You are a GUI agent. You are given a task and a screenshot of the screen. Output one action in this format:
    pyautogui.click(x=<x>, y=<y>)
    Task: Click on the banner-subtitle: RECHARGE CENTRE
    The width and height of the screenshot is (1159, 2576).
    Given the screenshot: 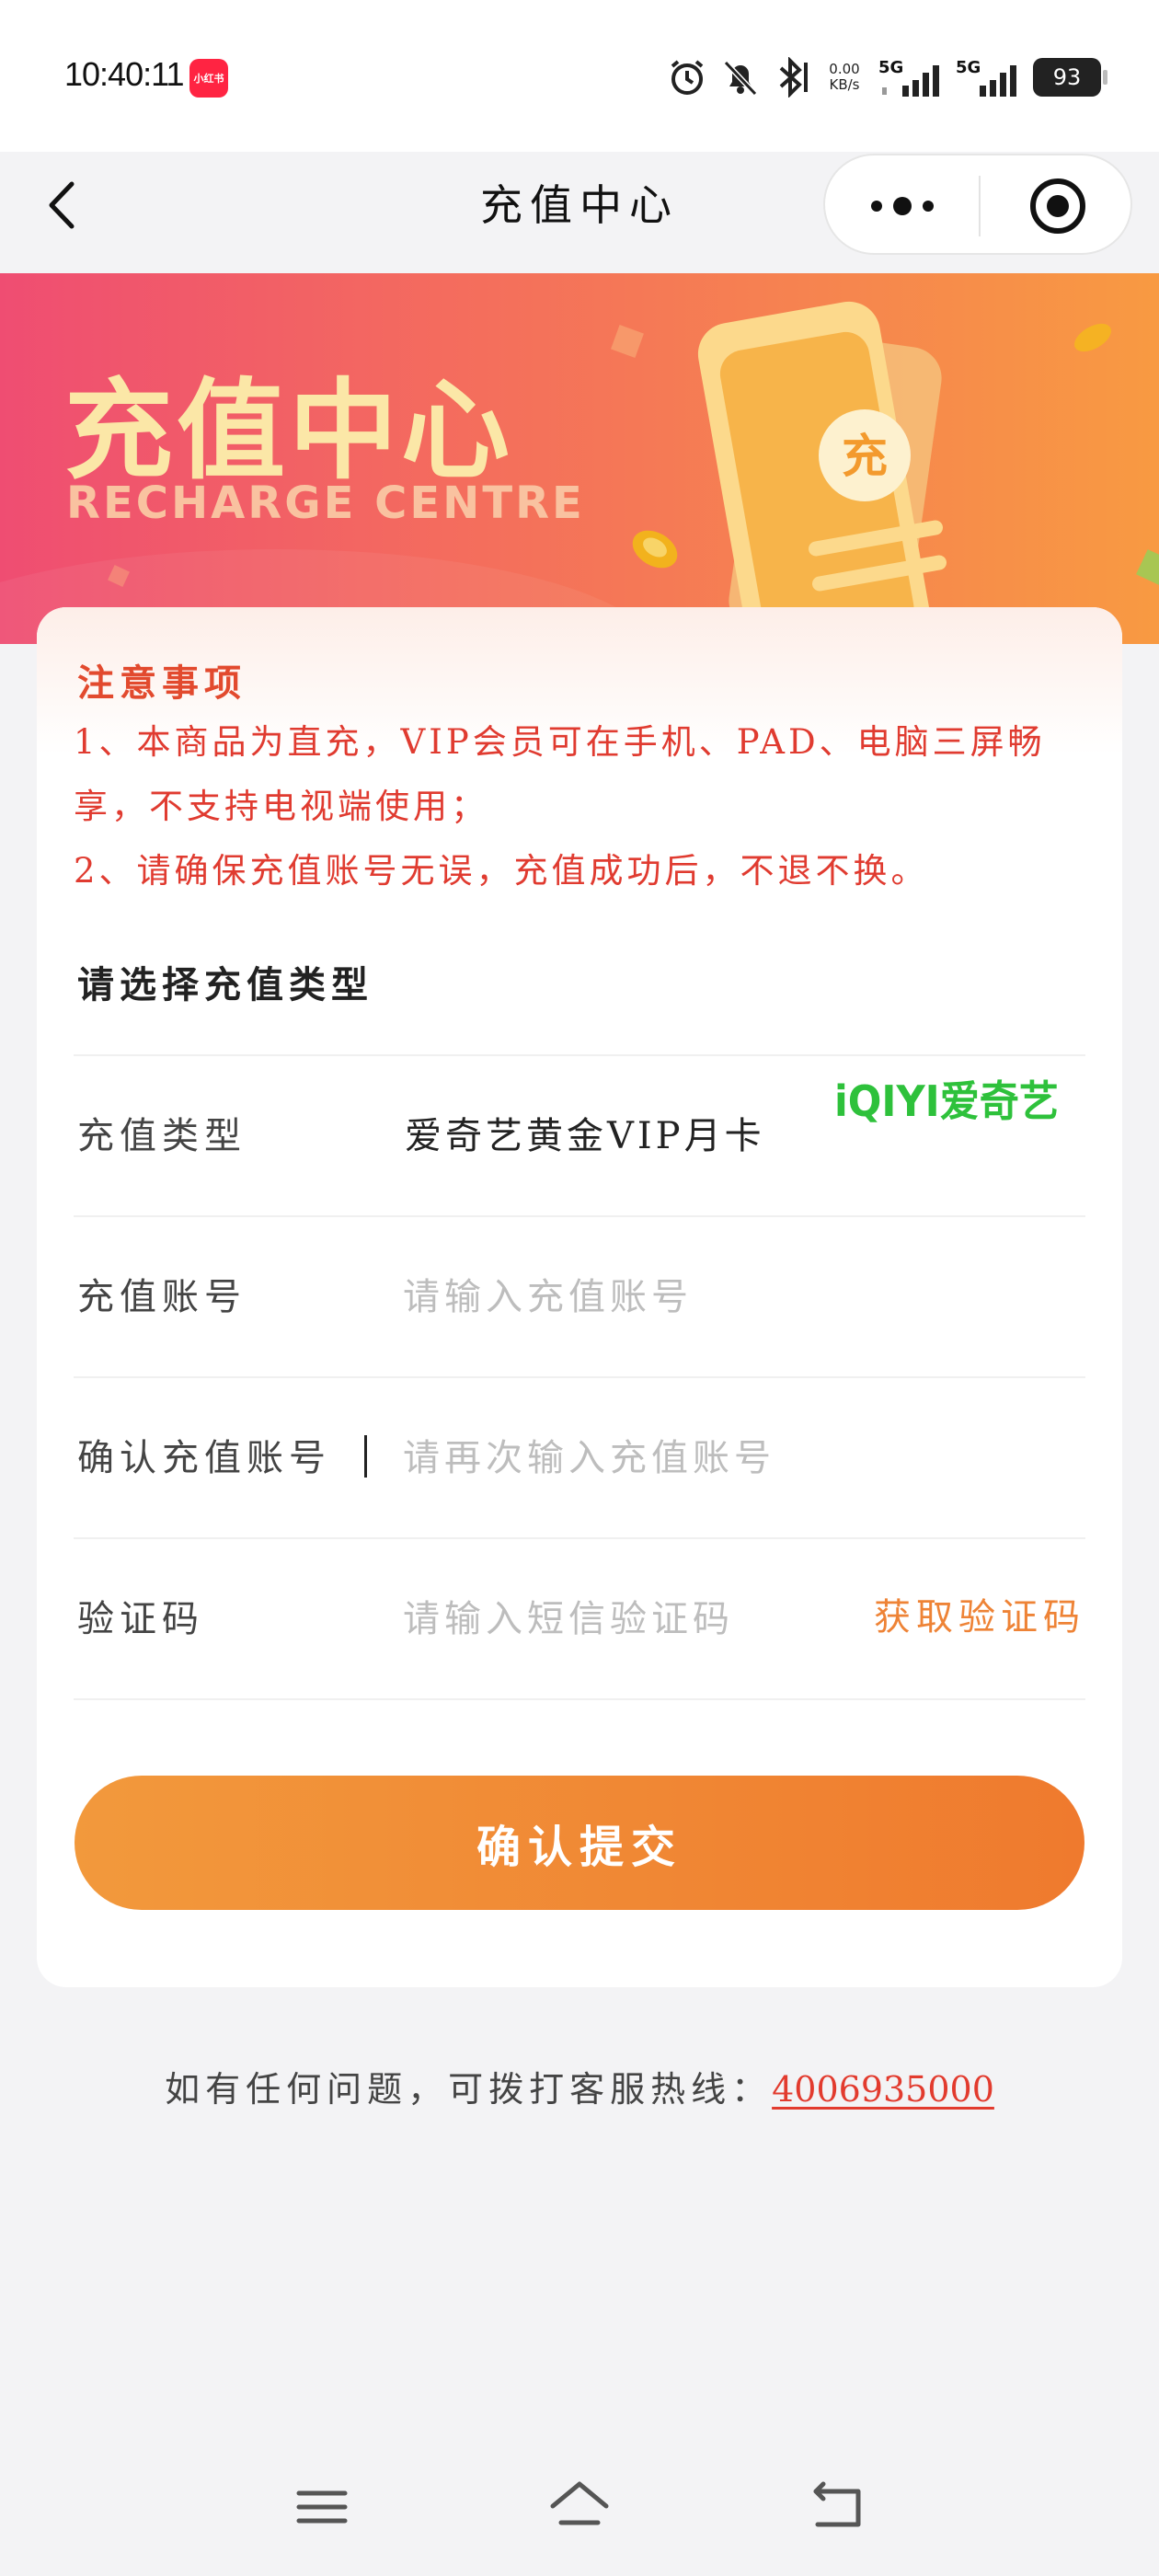 What is the action you would take?
    pyautogui.click(x=325, y=503)
    